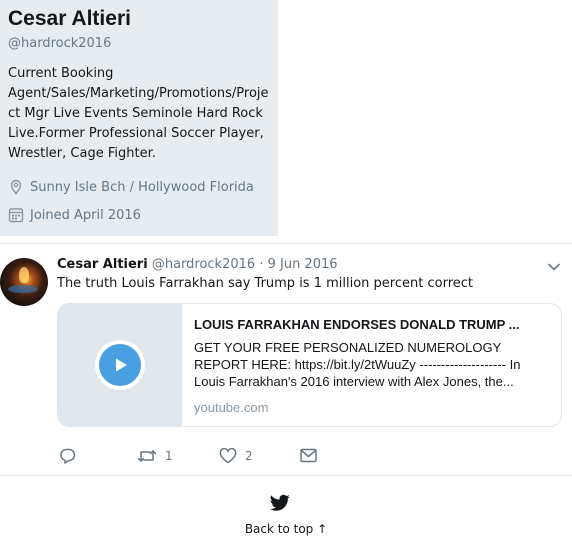 The width and height of the screenshot is (572, 552). What do you see at coordinates (16, 187) in the screenshot?
I see `location-pin-icon` at bounding box center [16, 187].